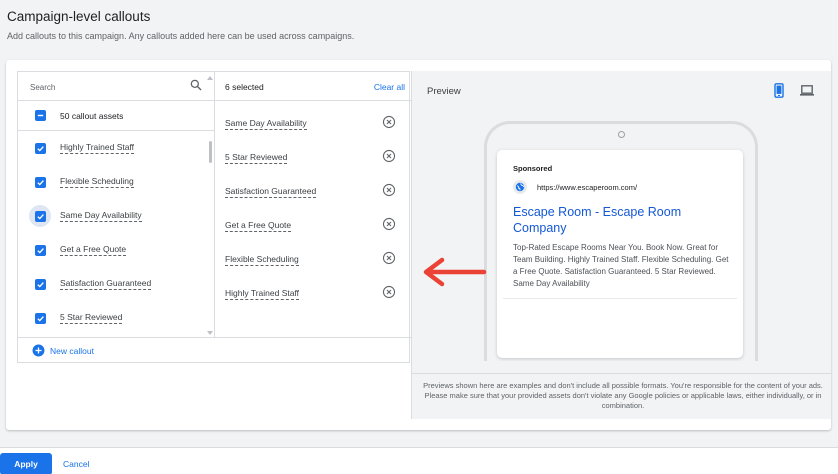 Image resolution: width=838 pixels, height=474 pixels. What do you see at coordinates (313, 259) in the screenshot?
I see `selected-item: Flexible Scheduling` at bounding box center [313, 259].